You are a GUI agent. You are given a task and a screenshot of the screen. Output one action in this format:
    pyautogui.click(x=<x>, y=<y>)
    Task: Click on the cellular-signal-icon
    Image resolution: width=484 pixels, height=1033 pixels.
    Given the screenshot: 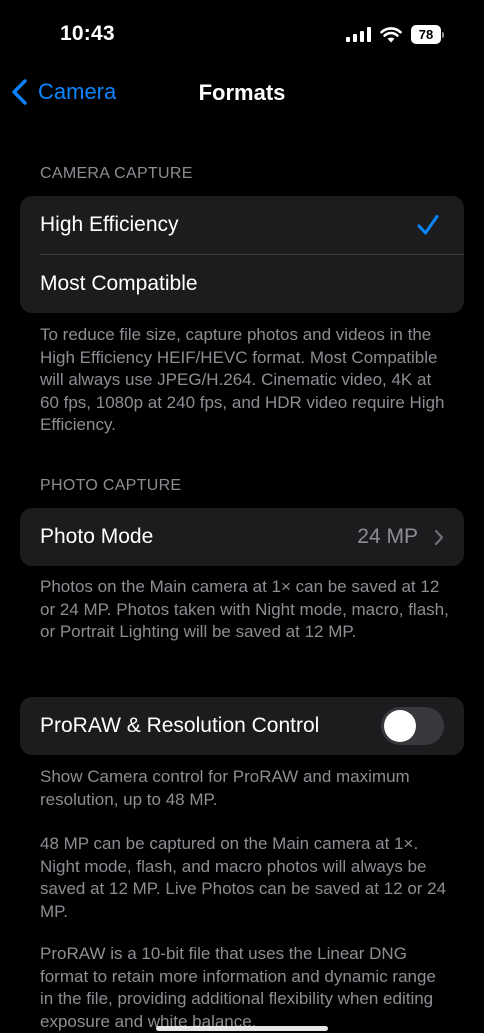 What is the action you would take?
    pyautogui.click(x=358, y=34)
    